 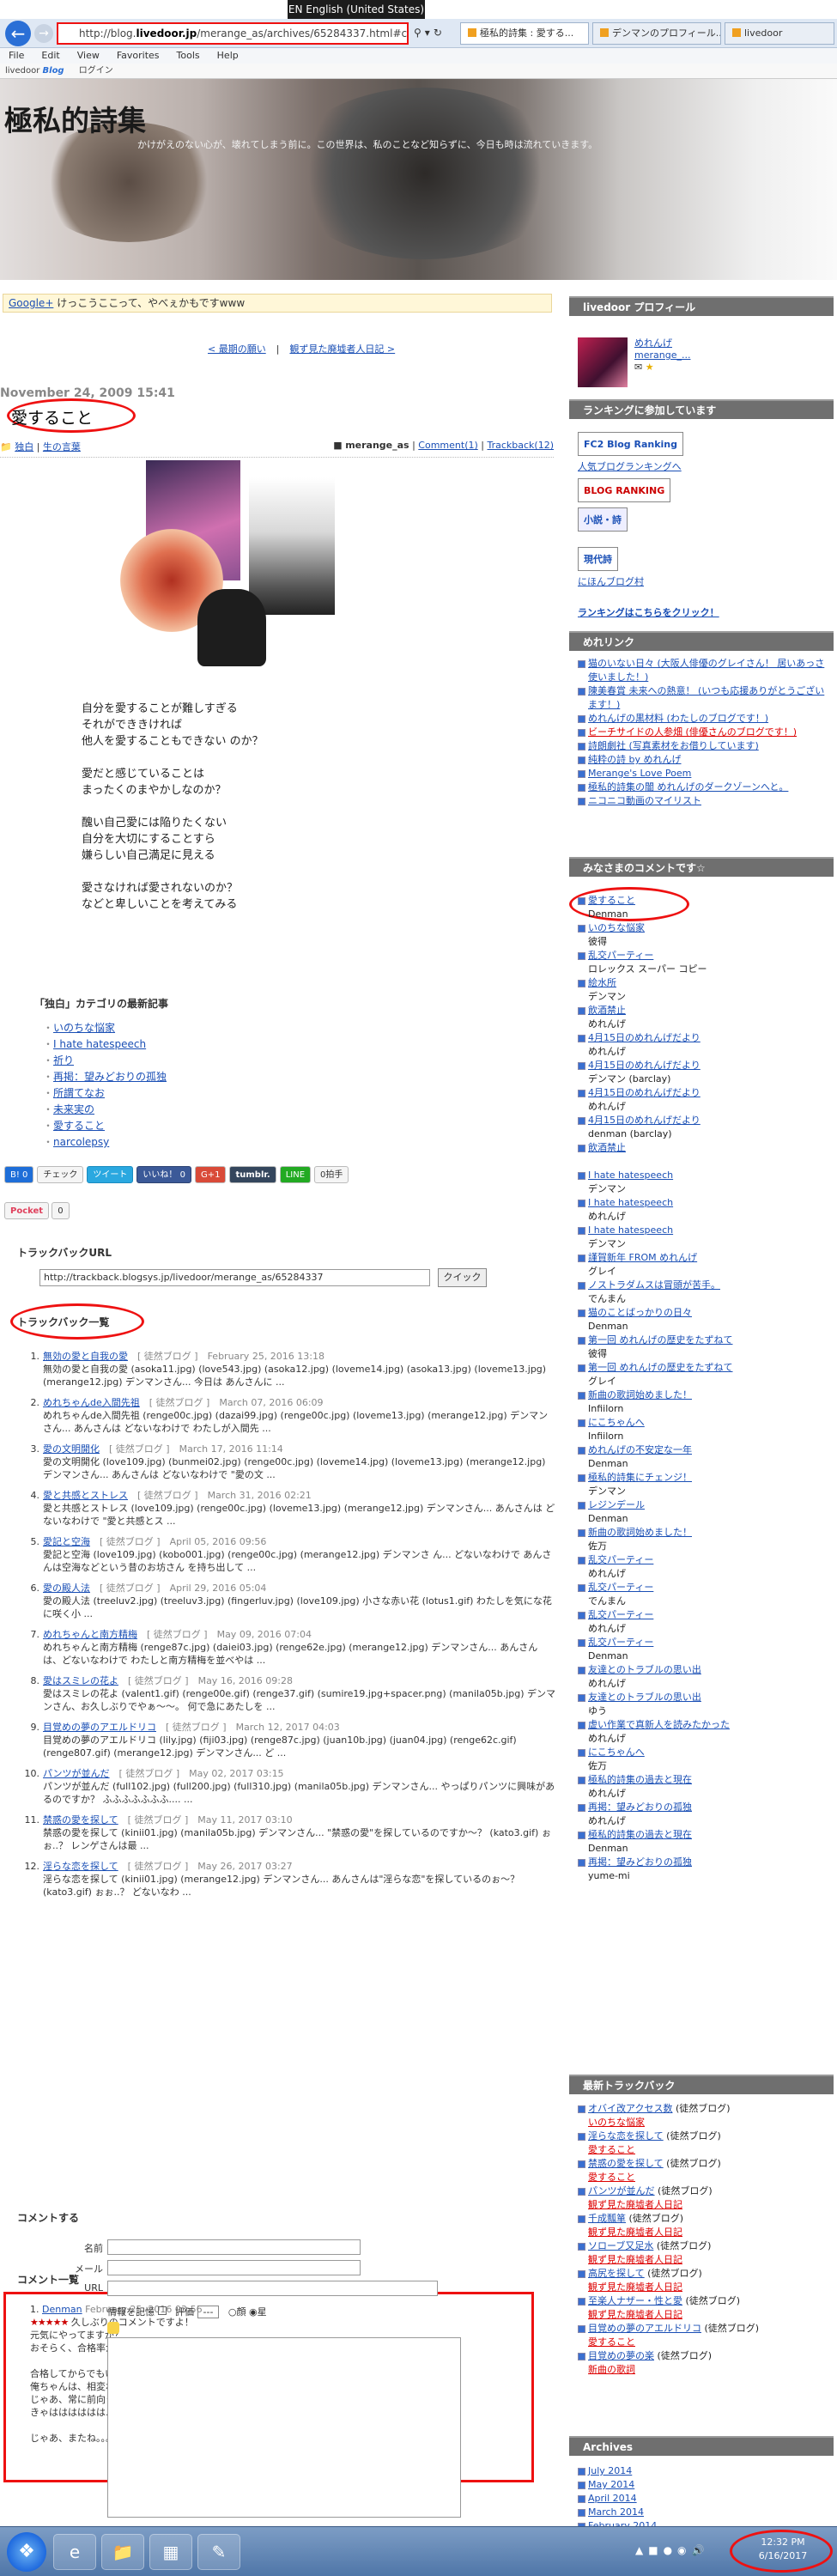 I want to click on recent-trackback-link: パンツが並んだ, so click(x=621, y=2190).